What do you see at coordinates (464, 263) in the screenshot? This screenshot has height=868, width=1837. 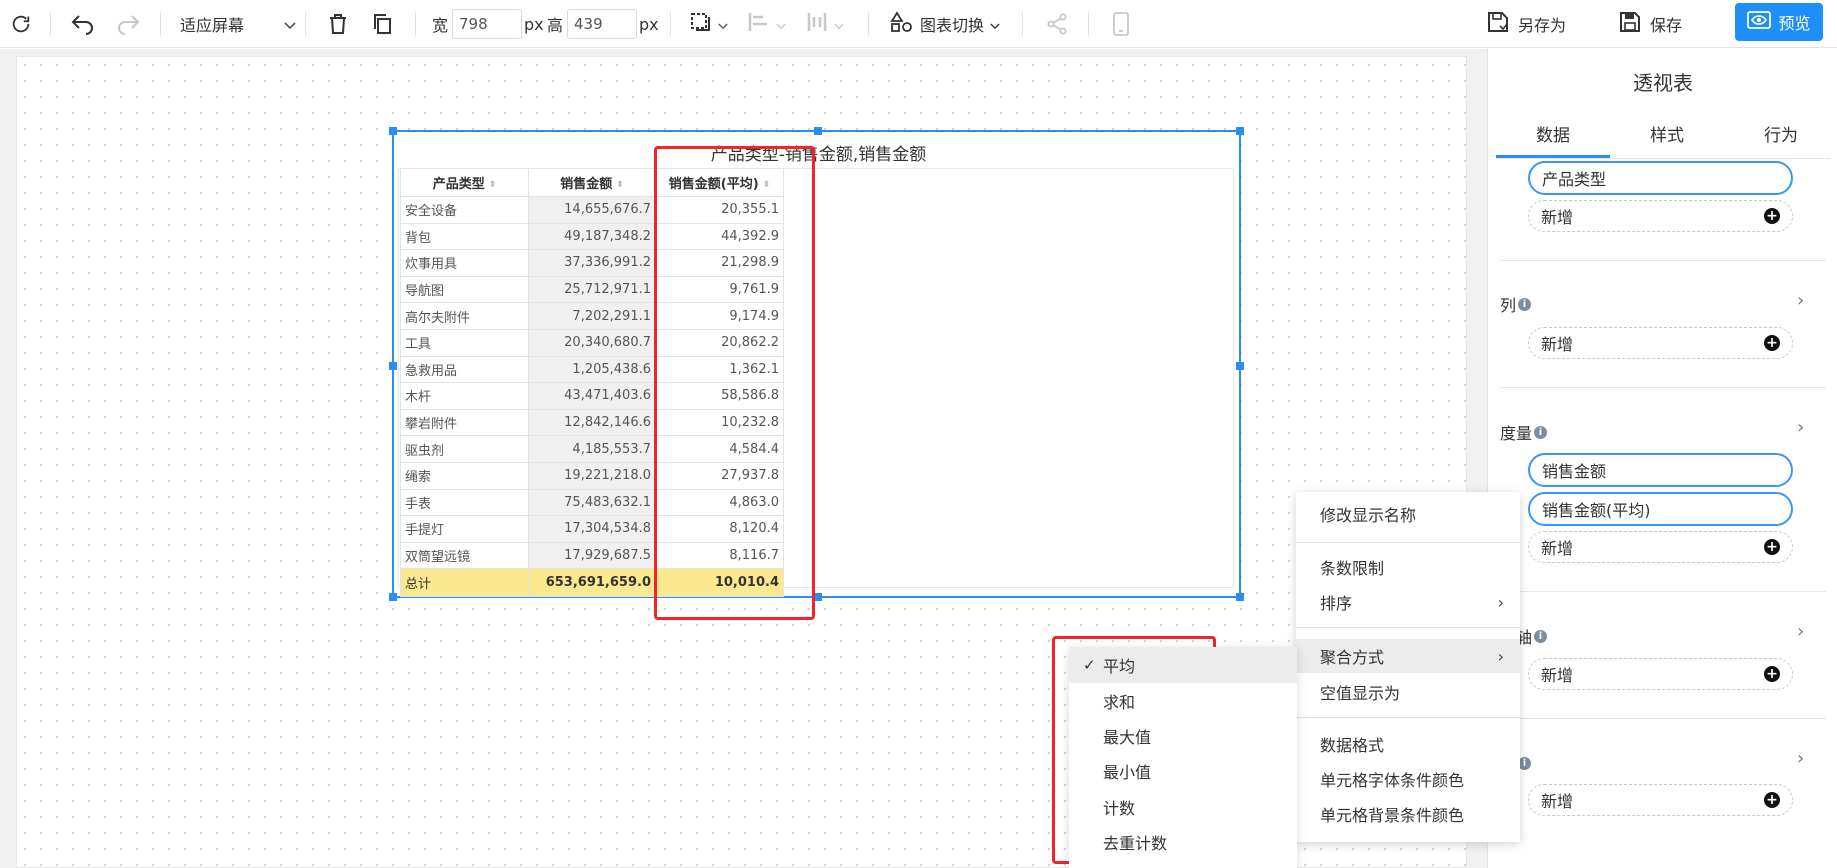 I see `table-cell: 炊事用具` at bounding box center [464, 263].